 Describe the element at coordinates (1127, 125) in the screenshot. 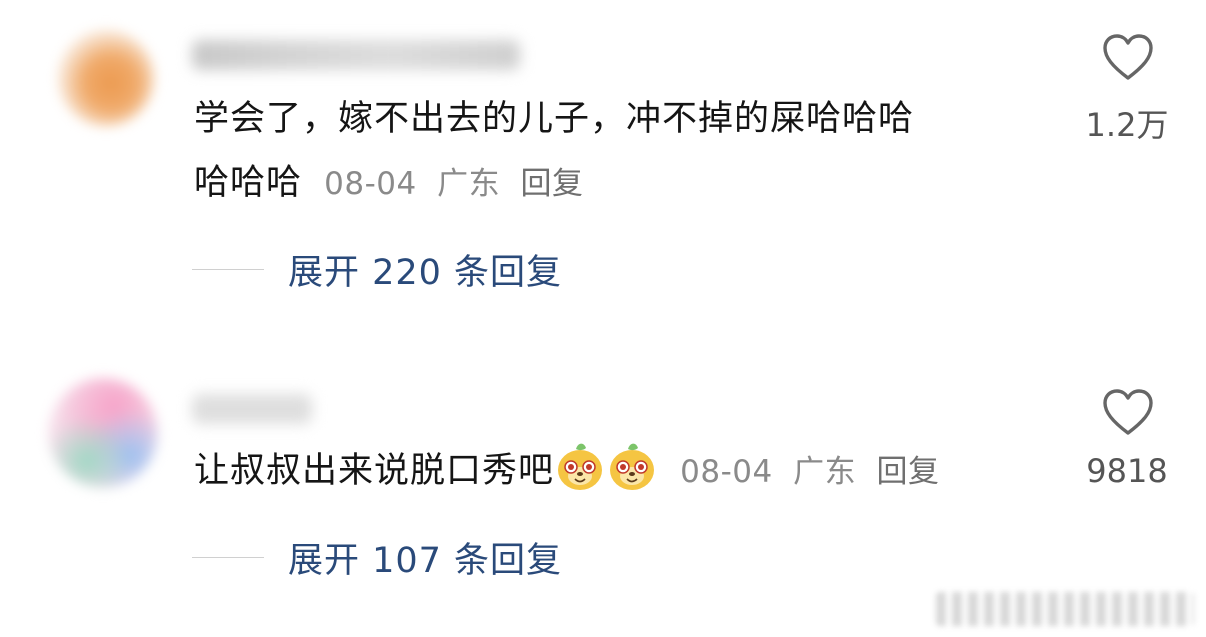

I see `like-count: 1.2万` at that location.